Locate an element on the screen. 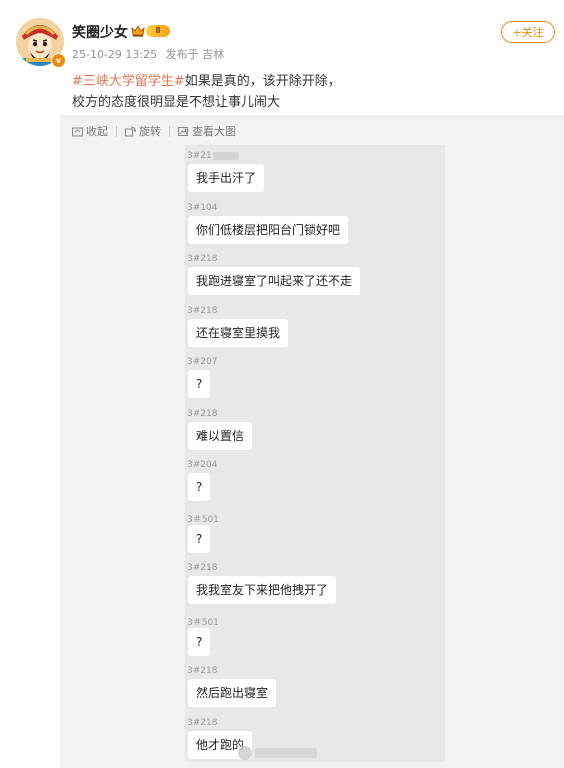 This screenshot has width=564, height=768. vip-badges: Ⅱ is located at coordinates (150, 30).